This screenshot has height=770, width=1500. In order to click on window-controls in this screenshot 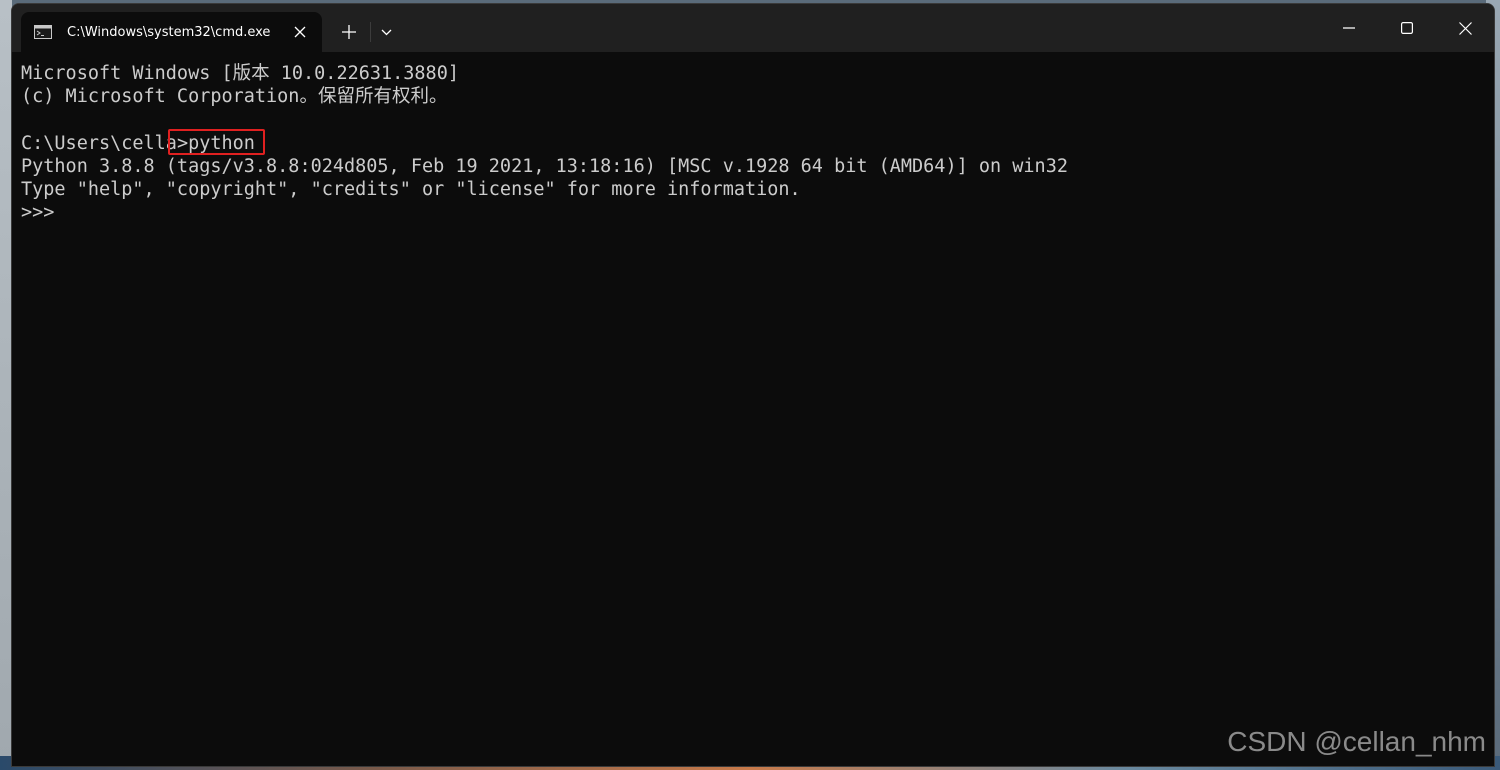, I will do `click(1407, 28)`.